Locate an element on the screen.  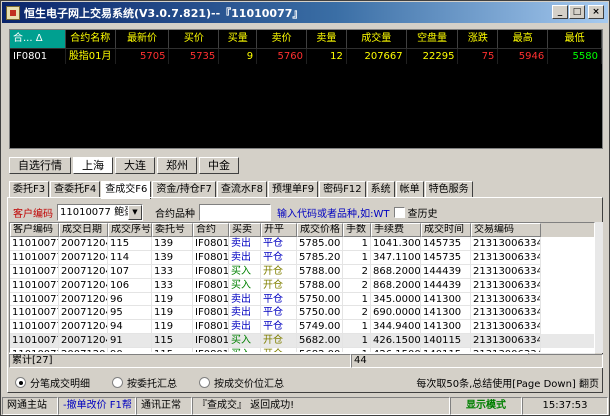
status-message: 『查成交』 返回成功! is located at coordinates (321, 406).